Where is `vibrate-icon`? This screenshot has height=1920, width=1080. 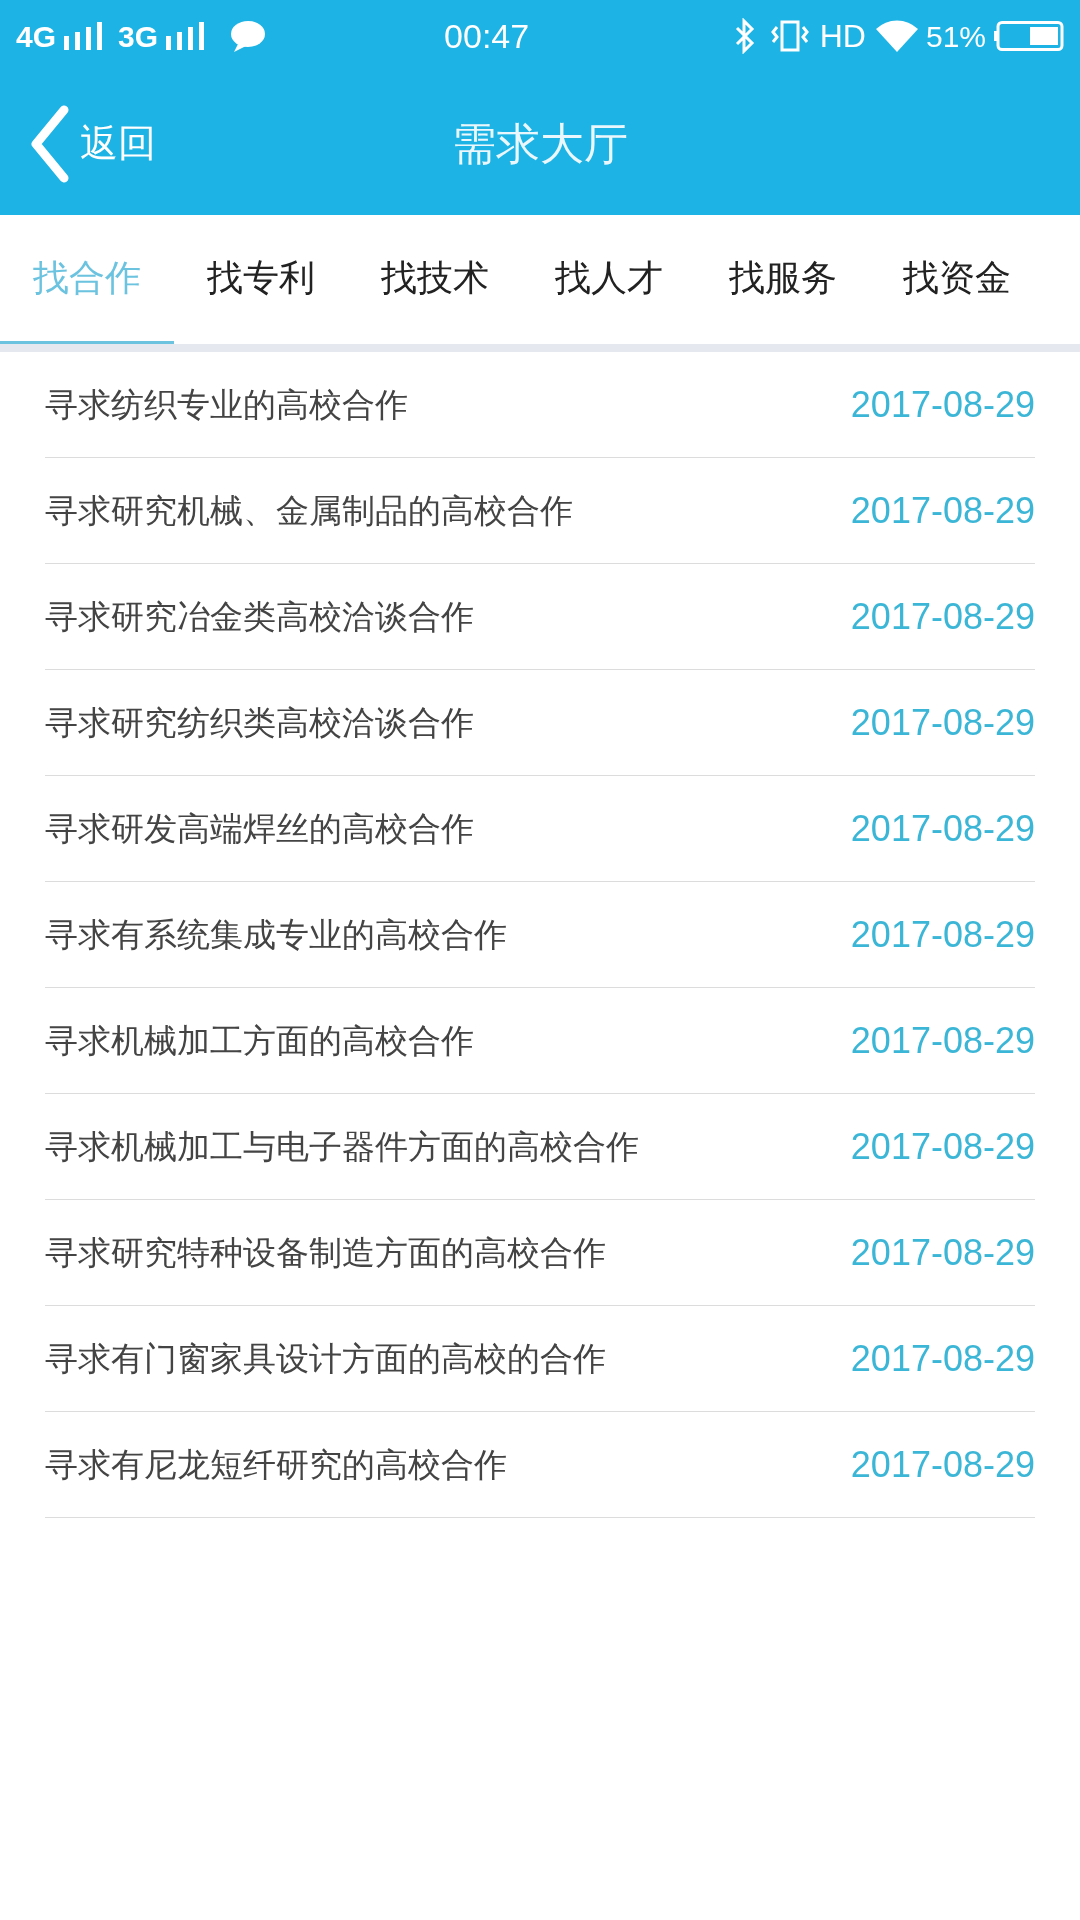
vibrate-icon is located at coordinates (789, 36).